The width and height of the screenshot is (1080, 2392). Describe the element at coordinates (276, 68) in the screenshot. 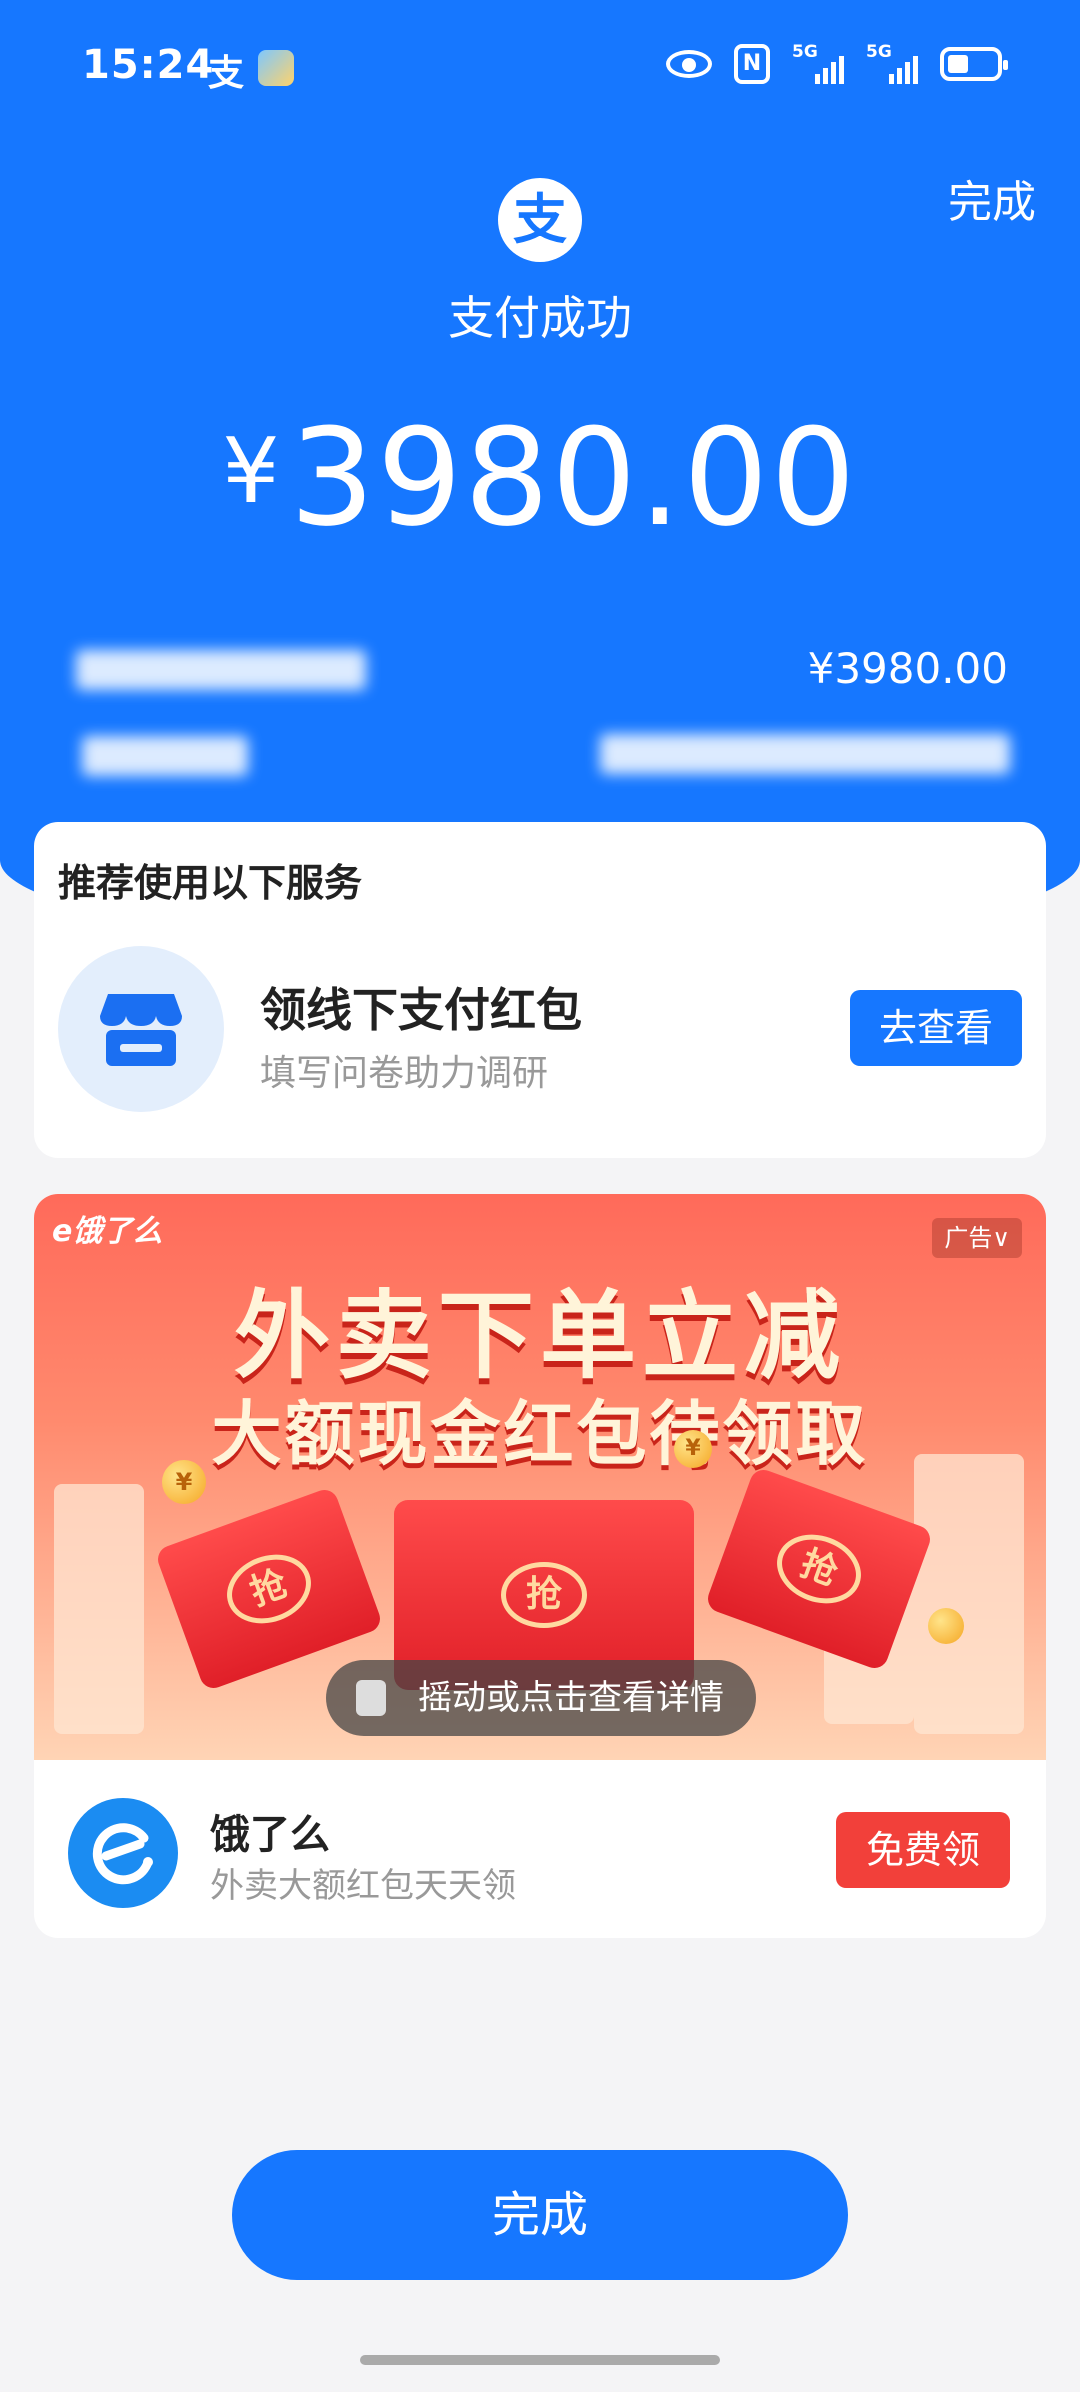

I see `weather-icon` at that location.